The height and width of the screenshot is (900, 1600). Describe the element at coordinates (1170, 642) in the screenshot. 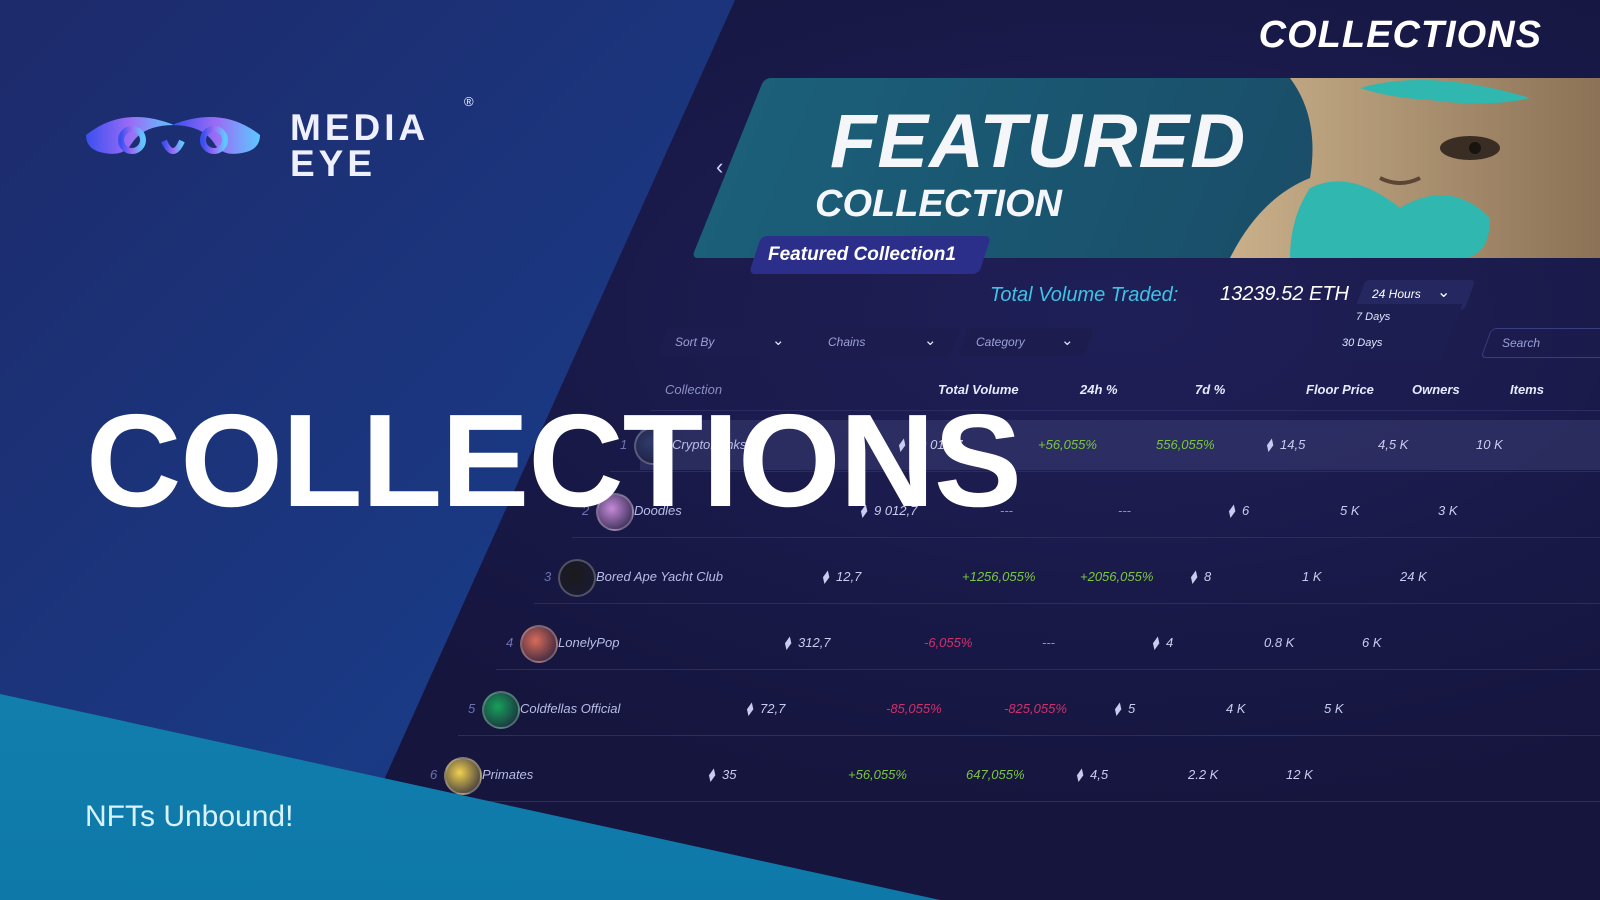

I see `floor-price-value: 4` at that location.